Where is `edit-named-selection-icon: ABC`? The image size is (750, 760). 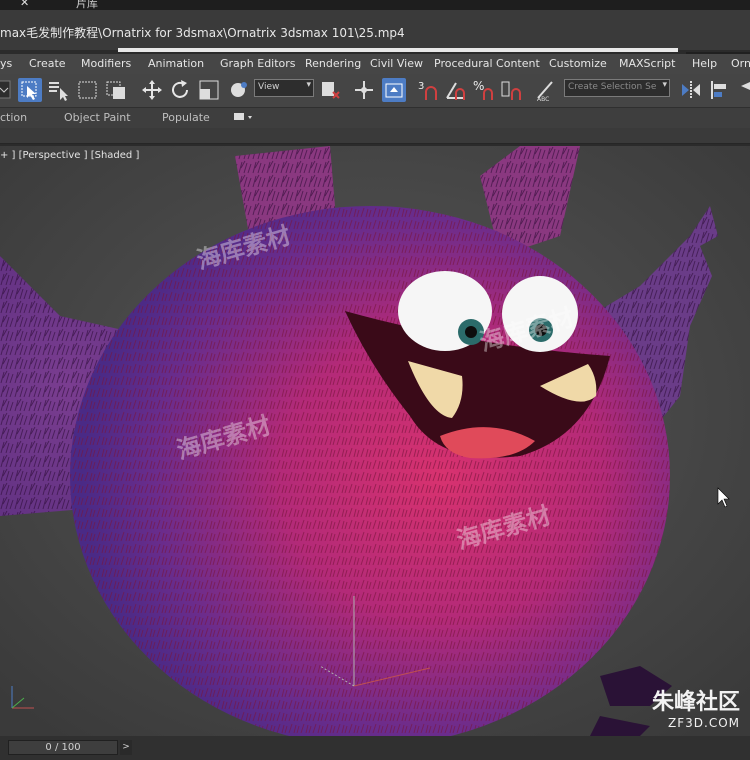
edit-named-selection-icon: ABC is located at coordinates (546, 90).